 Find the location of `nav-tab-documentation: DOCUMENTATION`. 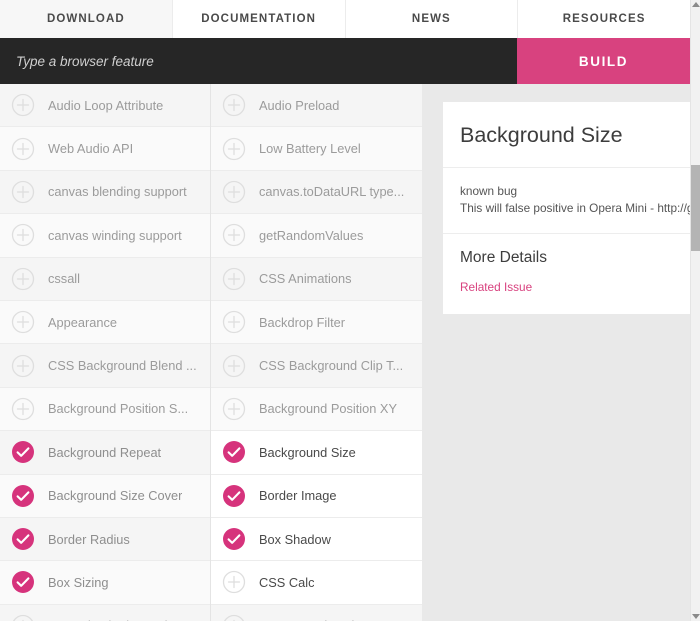

nav-tab-documentation: DOCUMENTATION is located at coordinates (259, 19).